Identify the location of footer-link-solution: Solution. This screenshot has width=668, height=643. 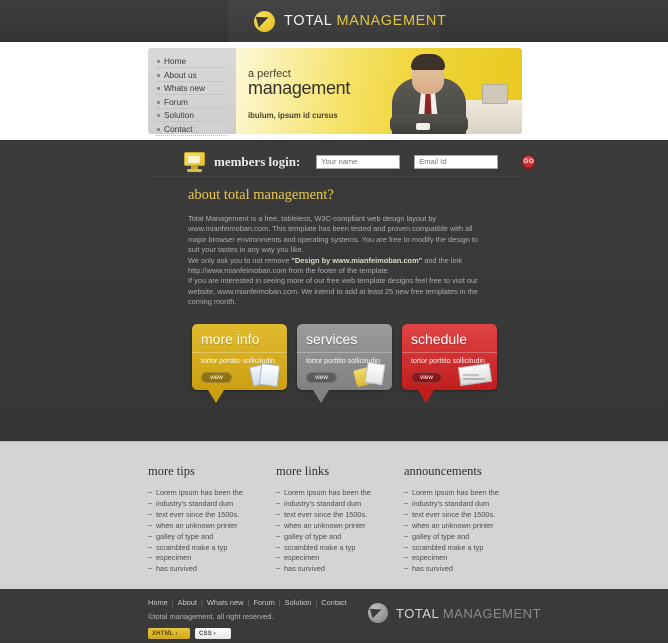
(298, 602).